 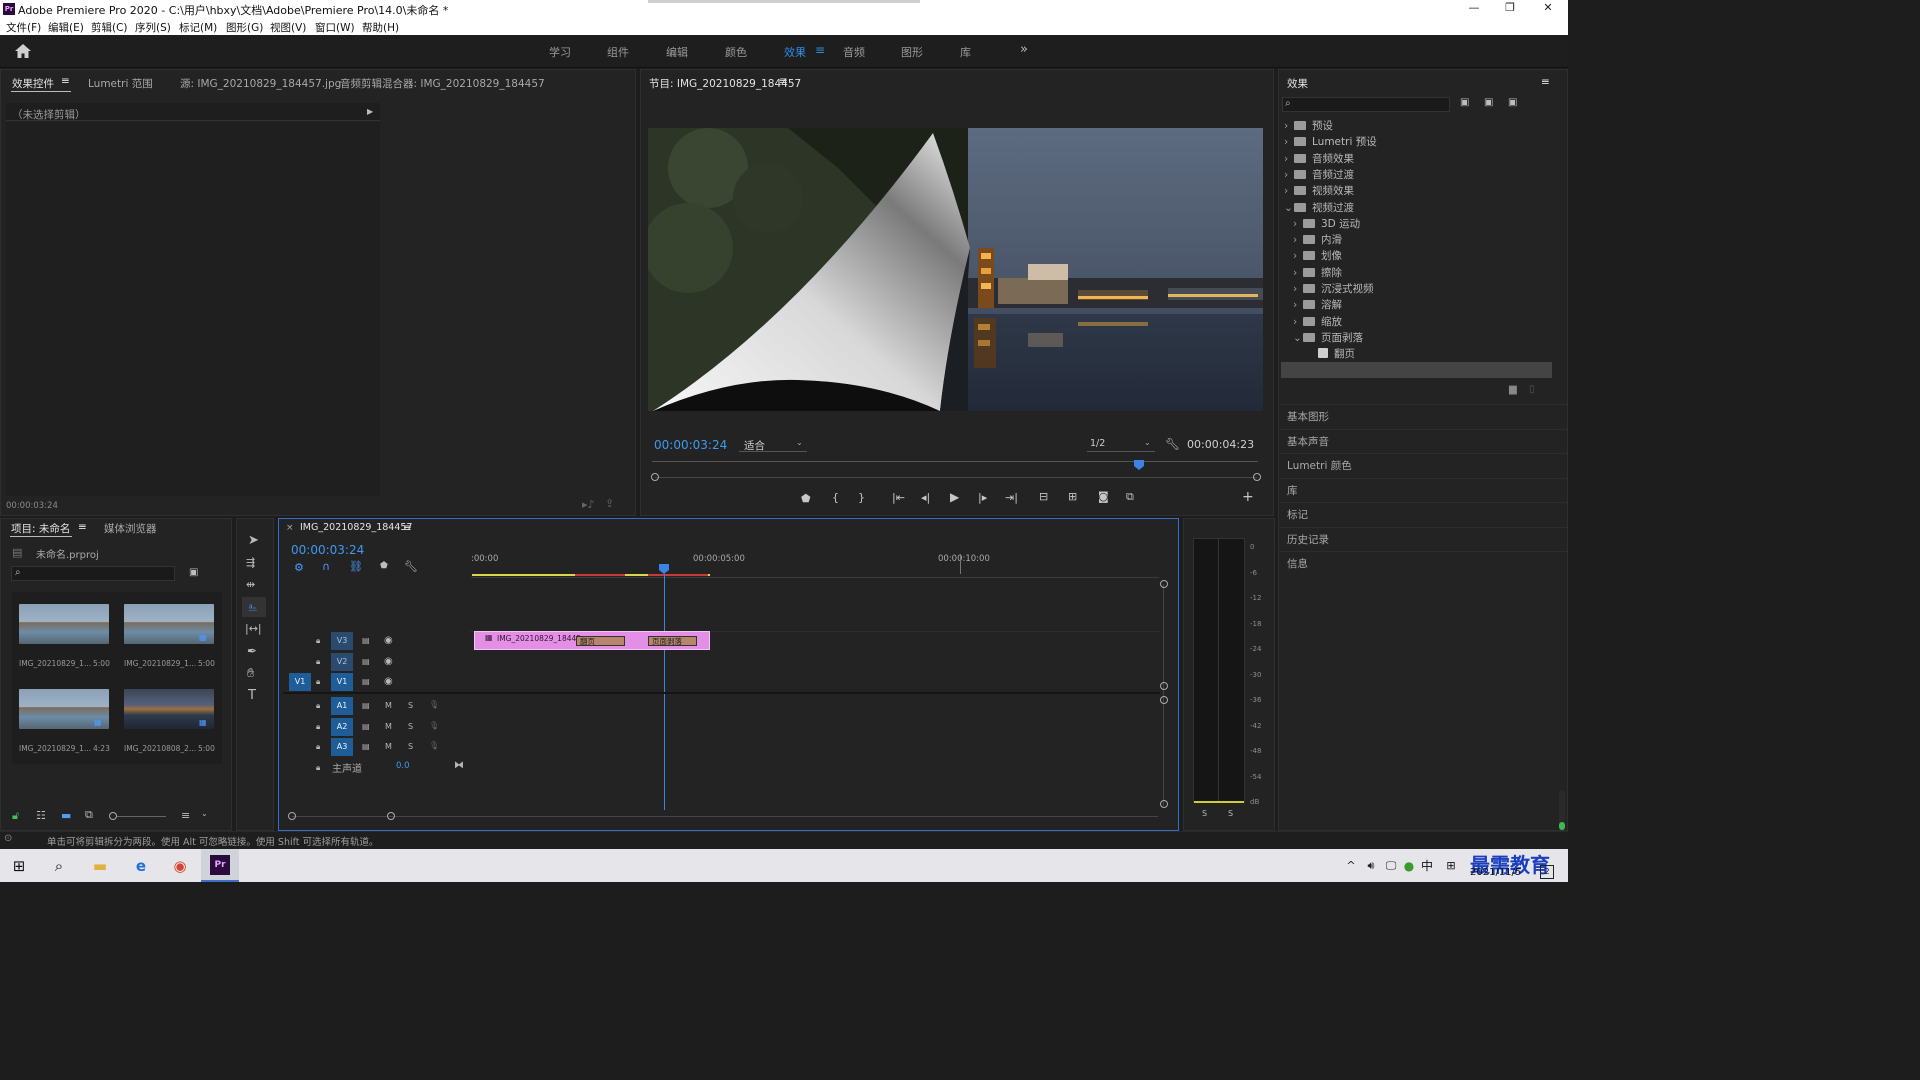 I want to click on project-menu-icon: ≡, so click(x=82, y=527).